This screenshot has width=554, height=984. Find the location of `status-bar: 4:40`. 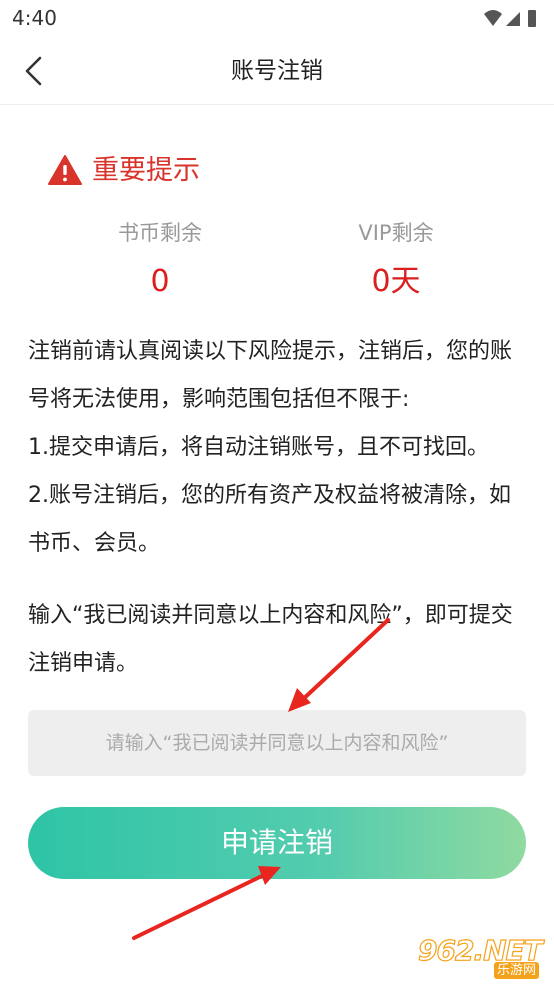

status-bar: 4:40 is located at coordinates (277, 19).